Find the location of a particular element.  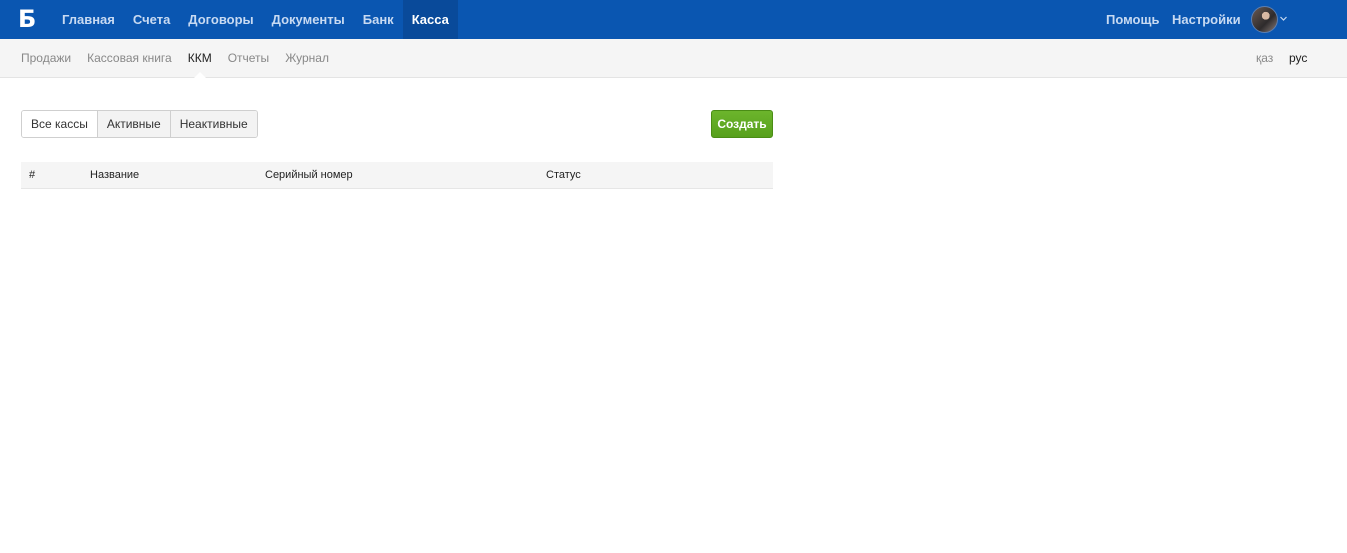

lang-rus: рус is located at coordinates (1298, 58).